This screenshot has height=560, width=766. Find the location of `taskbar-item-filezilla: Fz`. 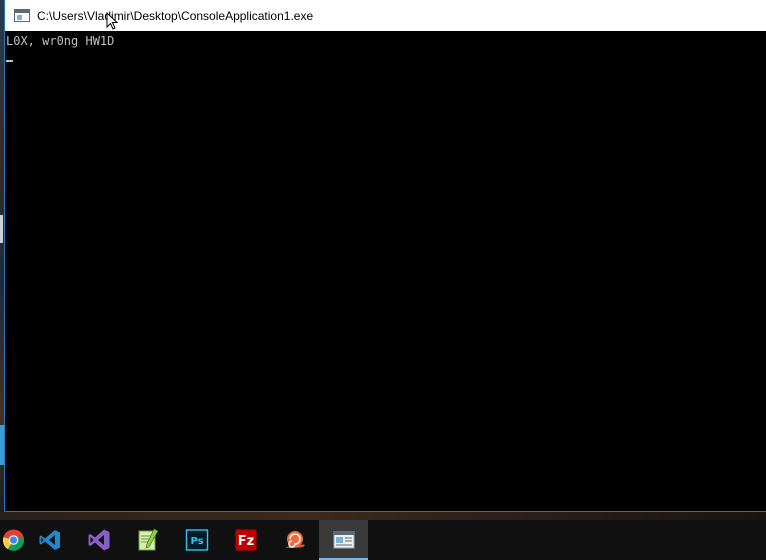

taskbar-item-filezilla: Fz is located at coordinates (245, 540).